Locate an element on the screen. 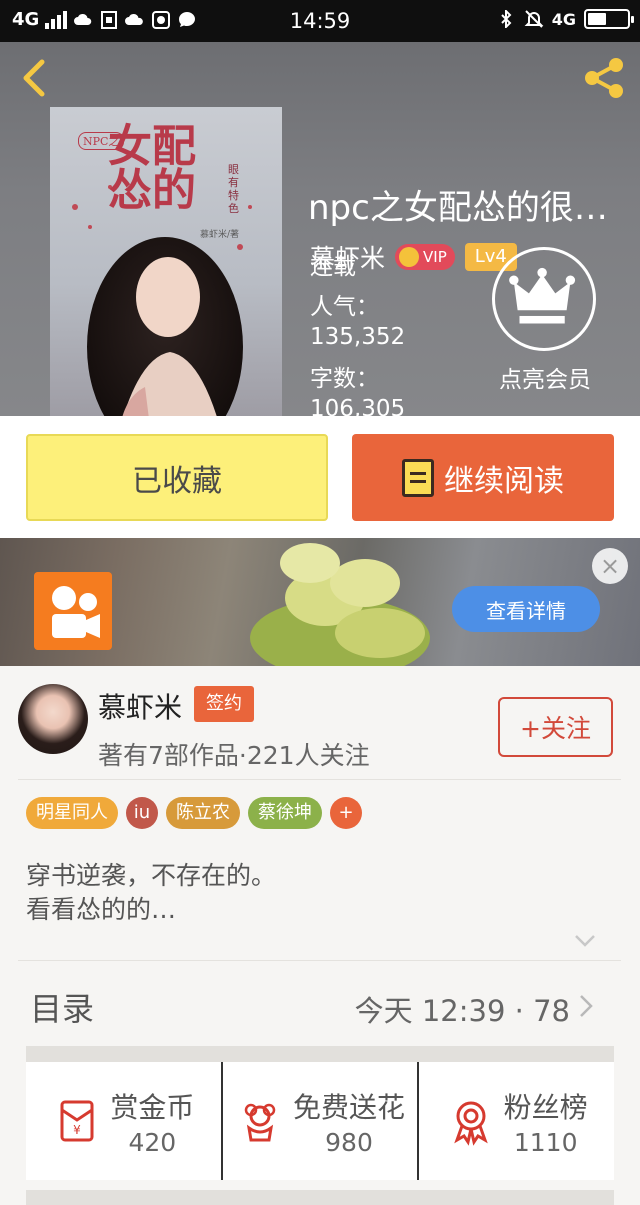 Image resolution: width=640 pixels, height=1205 pixels. crown-icon is located at coordinates (409, 257).